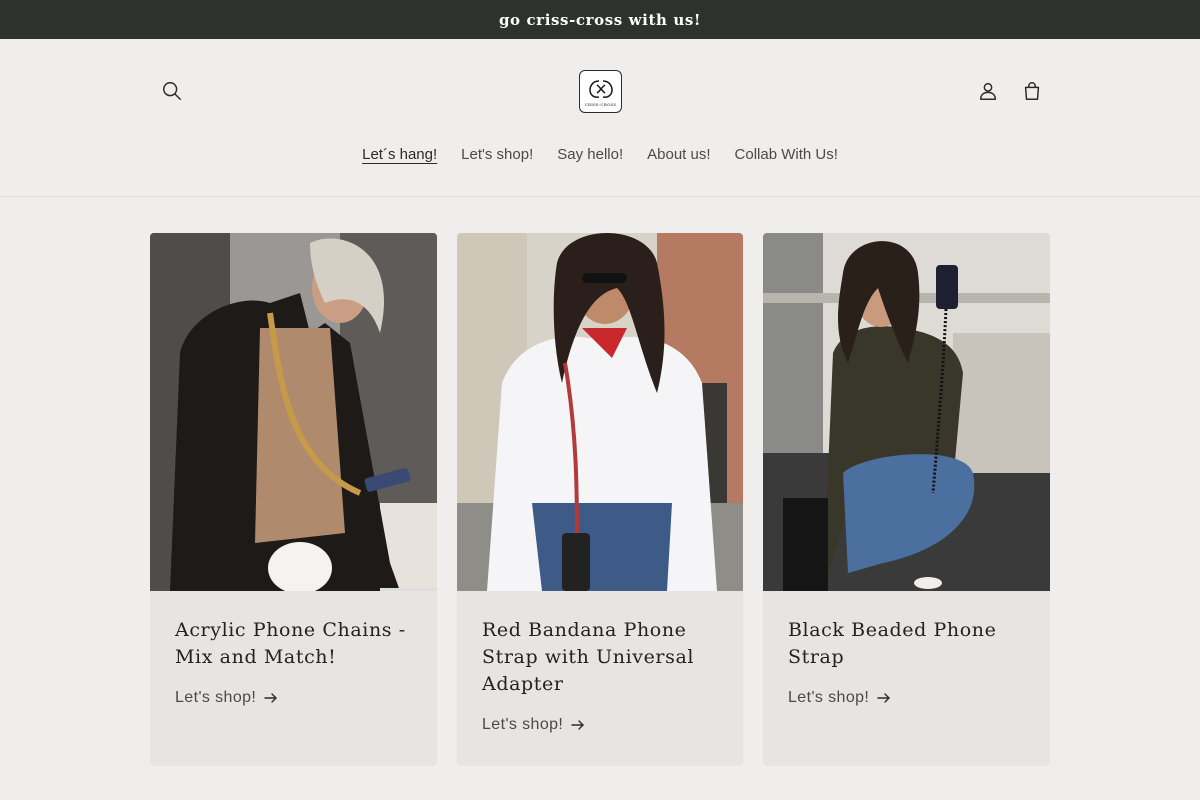 The height and width of the screenshot is (800, 1200). I want to click on nav-item-say-hello: Say hello!, so click(590, 155).